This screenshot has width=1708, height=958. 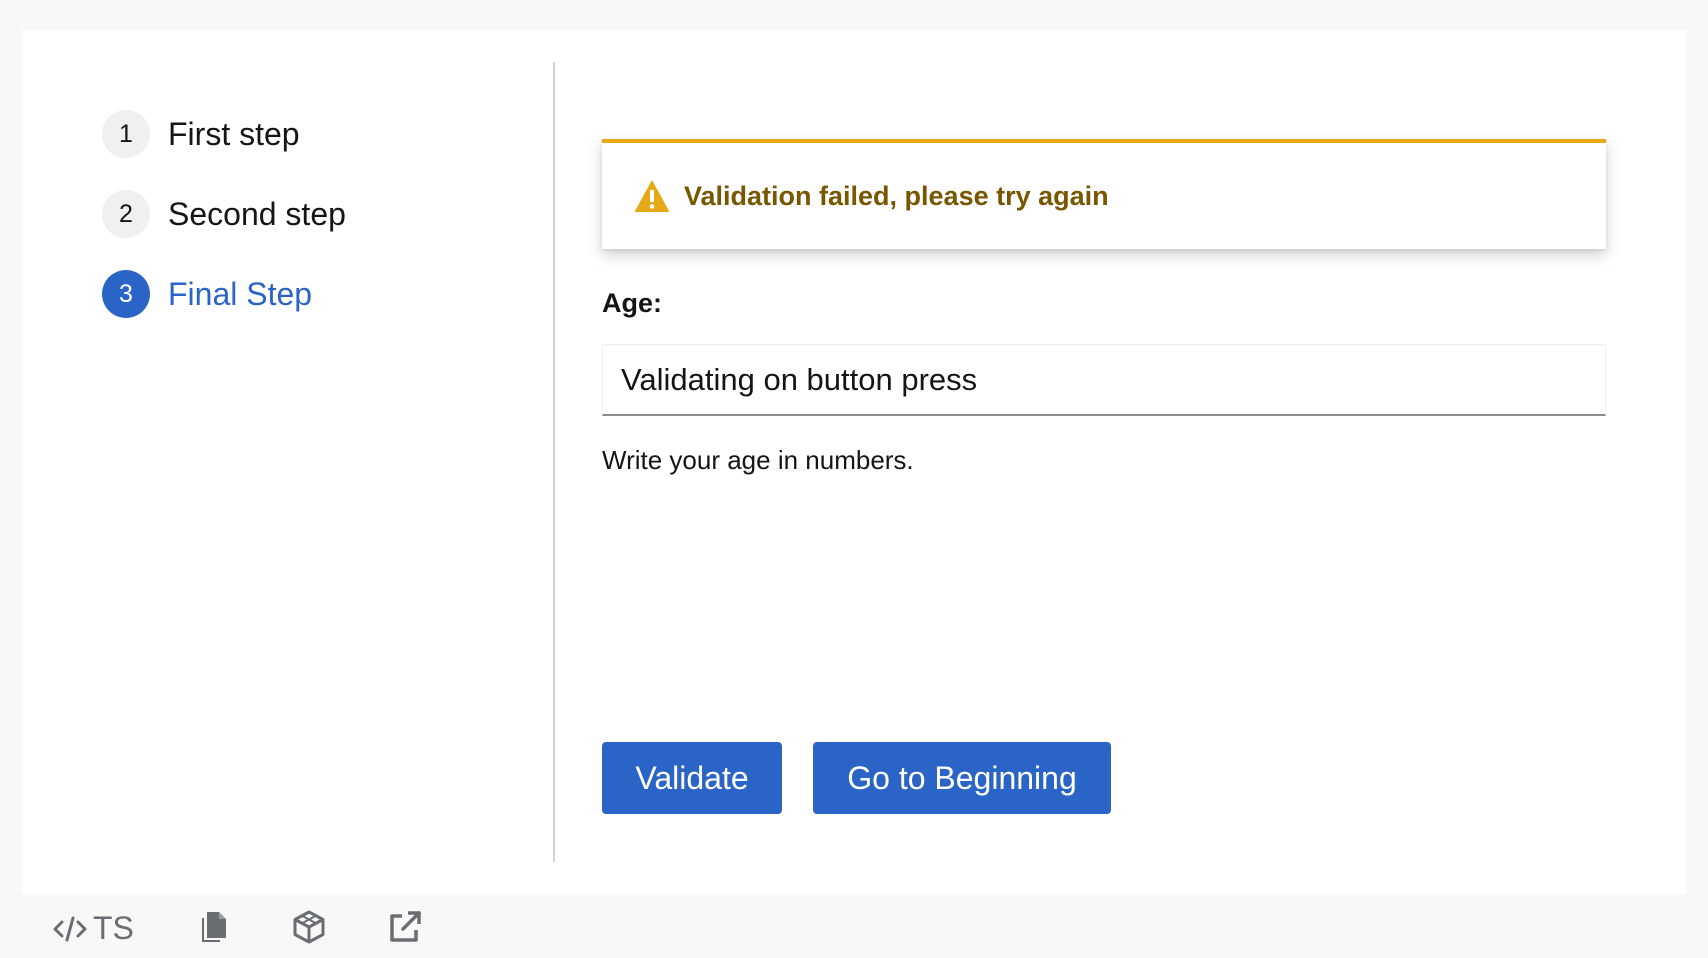 What do you see at coordinates (758, 460) in the screenshot?
I see `age-helper-text: Write your age in numbers.` at bounding box center [758, 460].